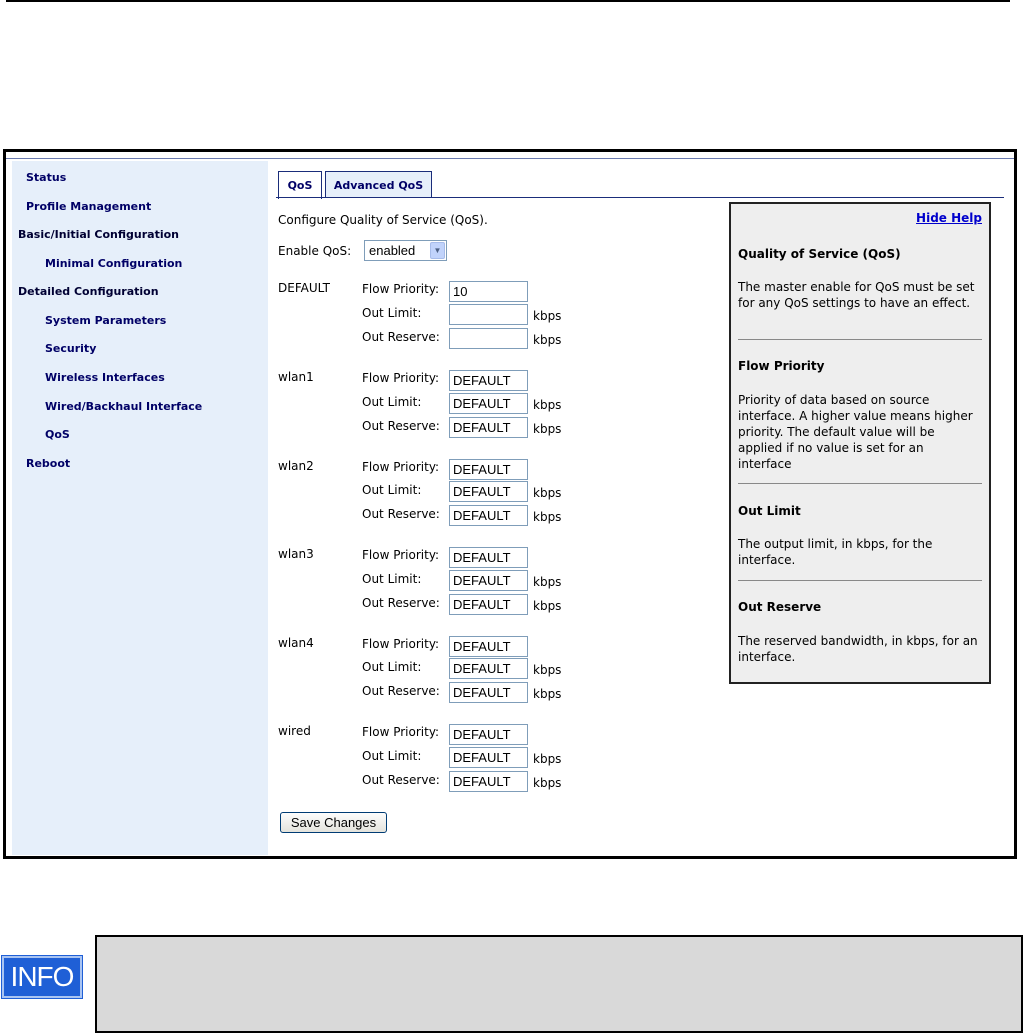 The height and width of the screenshot is (1036, 1023). Describe the element at coordinates (304, 288) in the screenshot. I see `group-name: DEFAULT` at that location.